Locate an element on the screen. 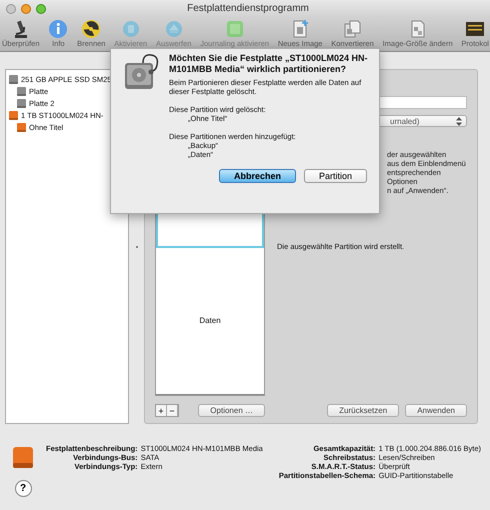  window-title: Festplattendienstprogramm is located at coordinates (248, 8).